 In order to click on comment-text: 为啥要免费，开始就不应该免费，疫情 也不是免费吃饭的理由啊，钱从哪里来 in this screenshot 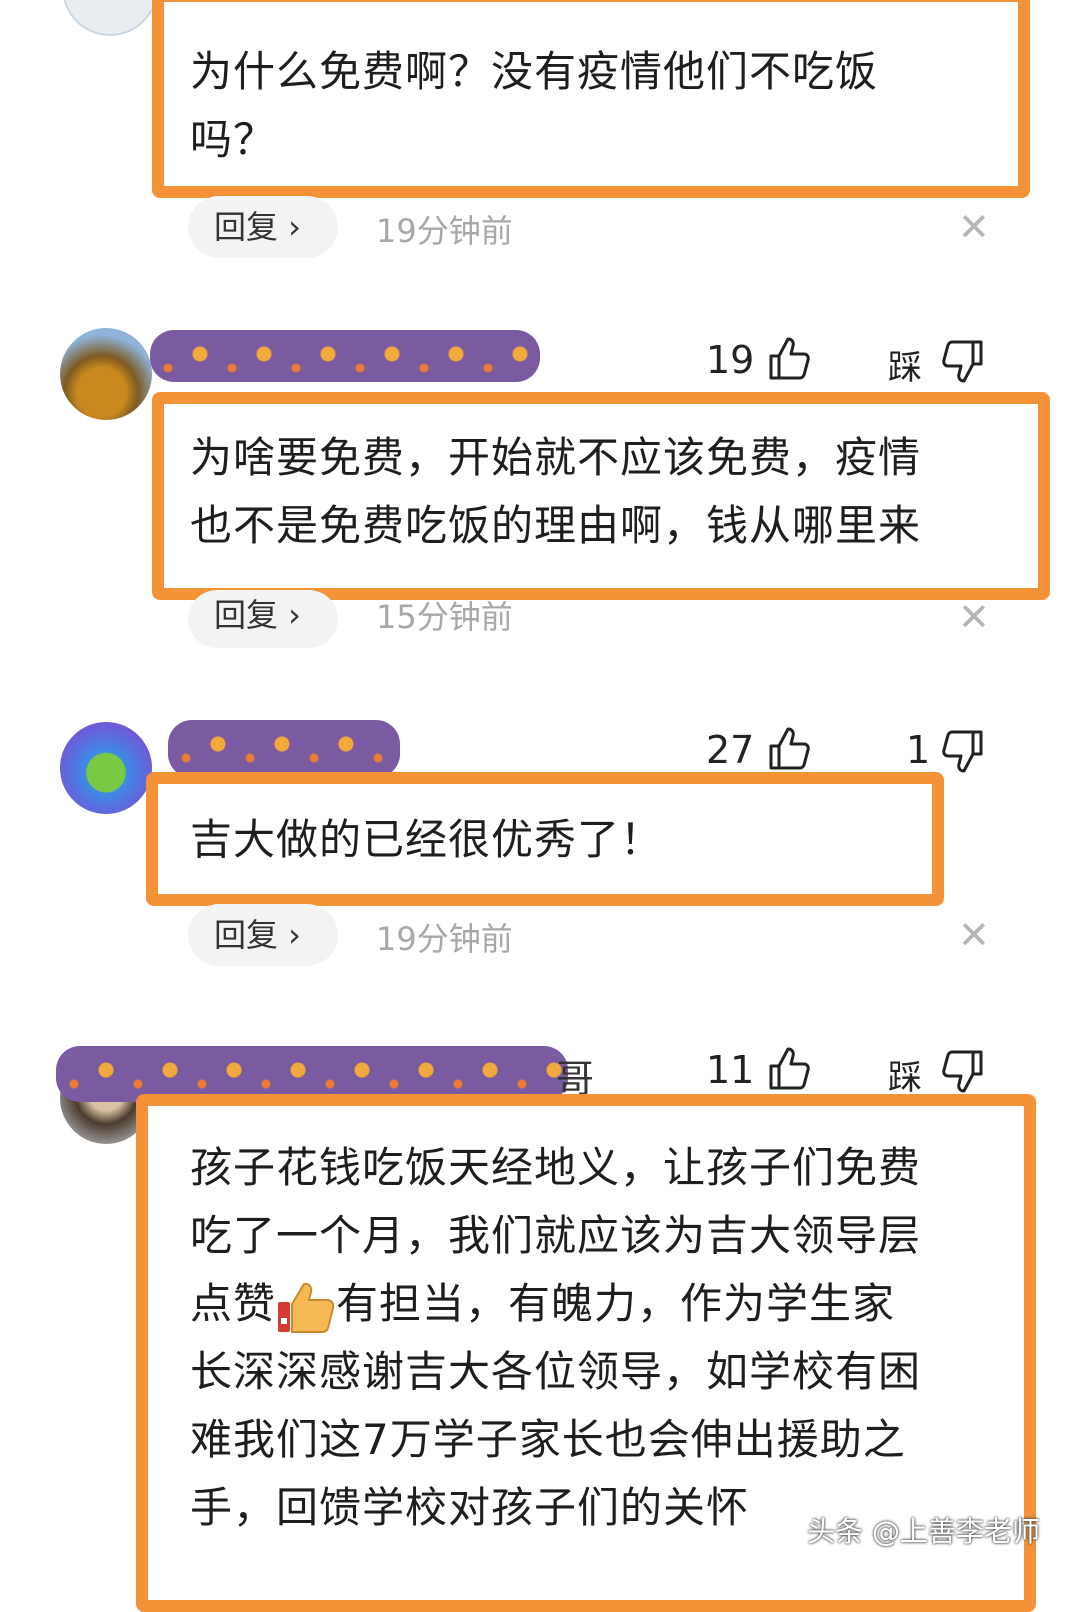, I will do `click(556, 491)`.